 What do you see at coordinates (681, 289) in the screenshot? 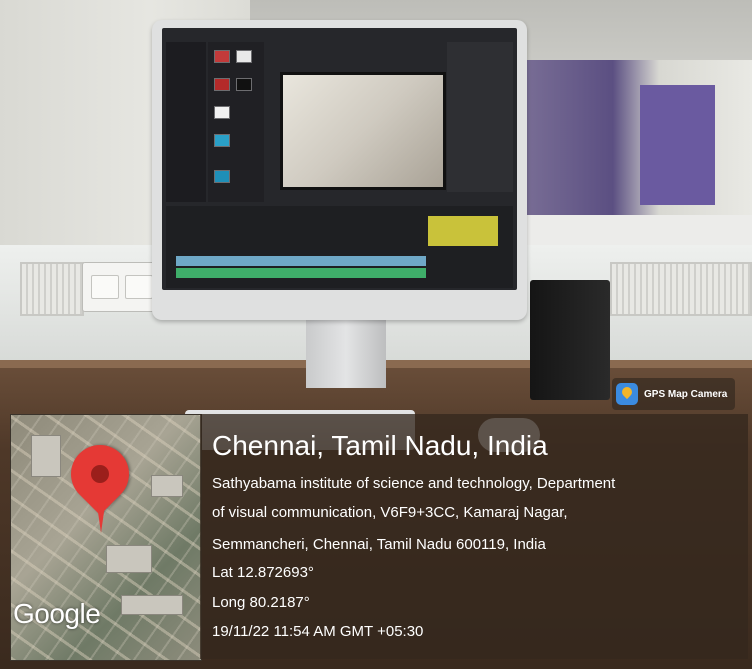
I see `air-vent-right` at bounding box center [681, 289].